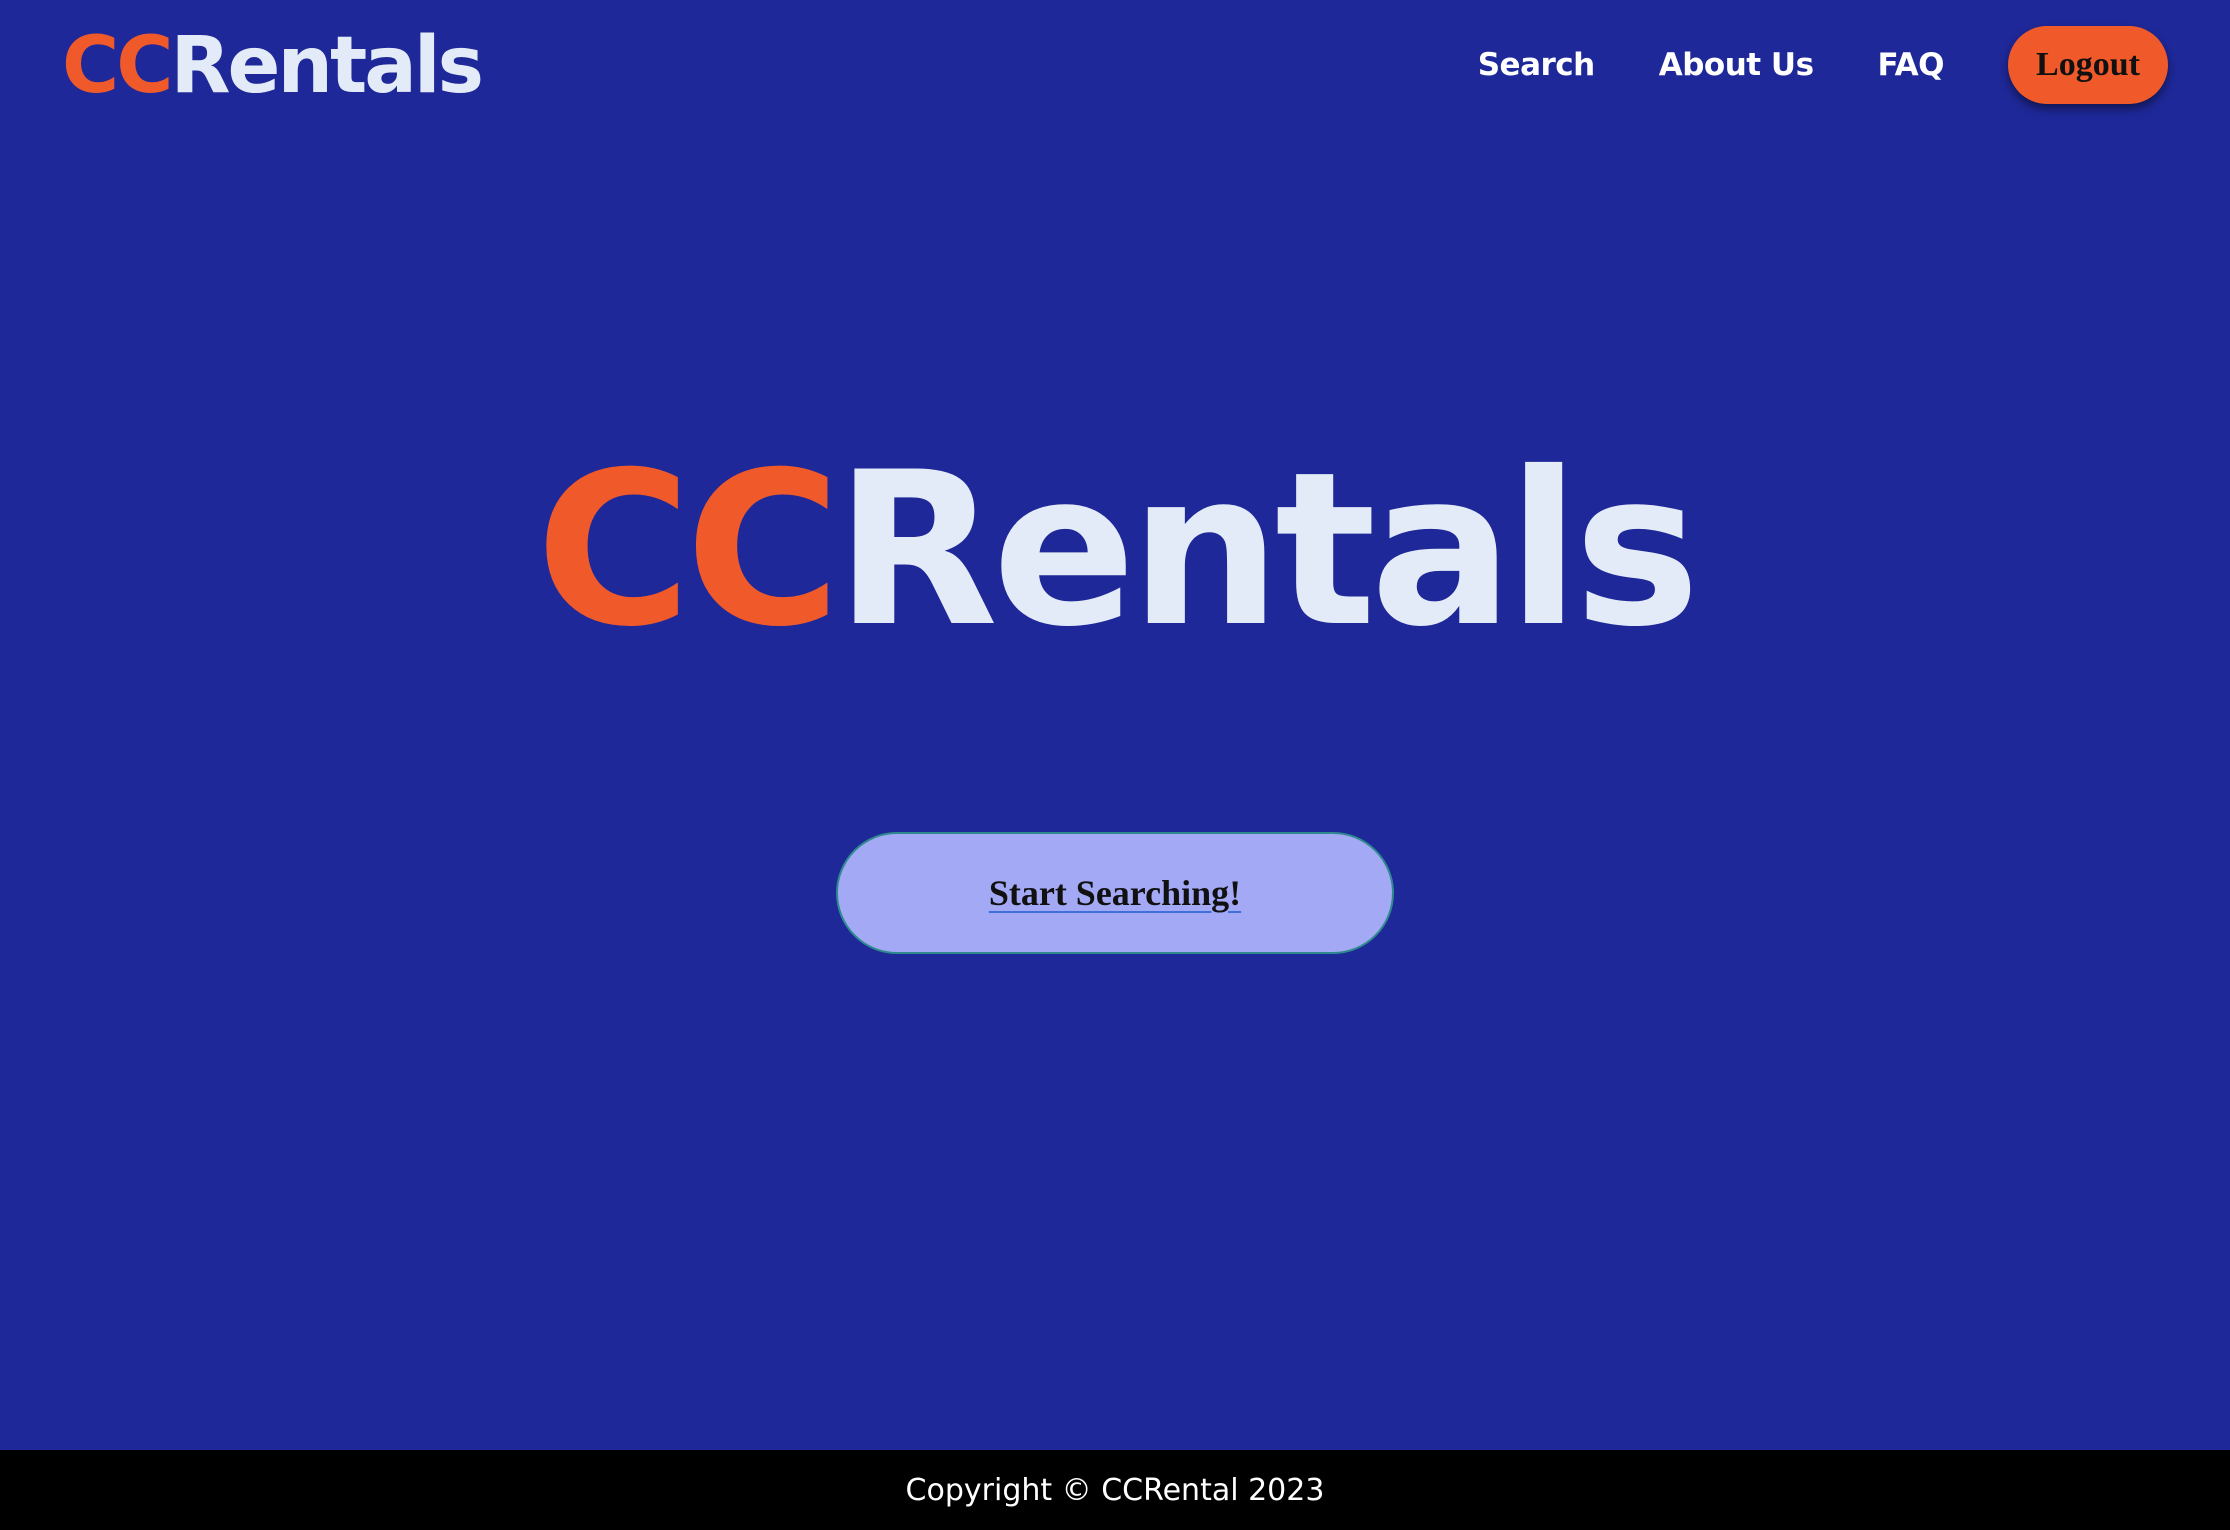  I want to click on main-nav: Search About Us FAQ Logout, so click(1823, 65).